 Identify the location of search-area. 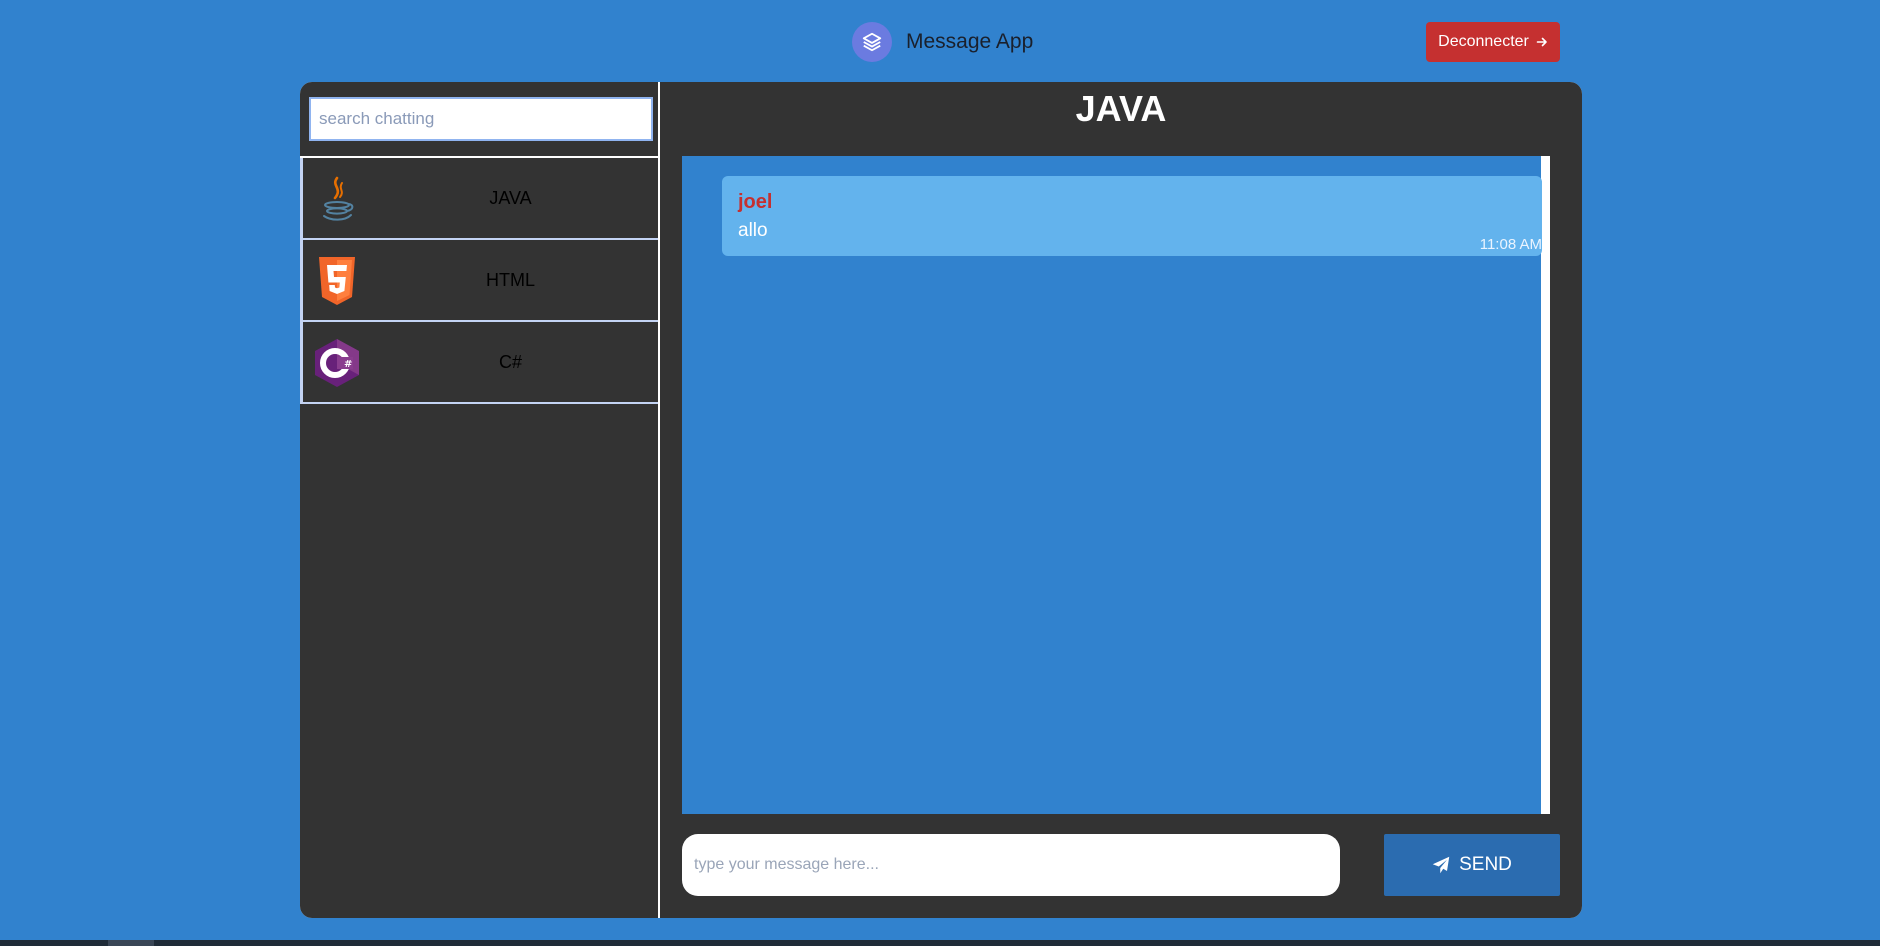
(479, 120).